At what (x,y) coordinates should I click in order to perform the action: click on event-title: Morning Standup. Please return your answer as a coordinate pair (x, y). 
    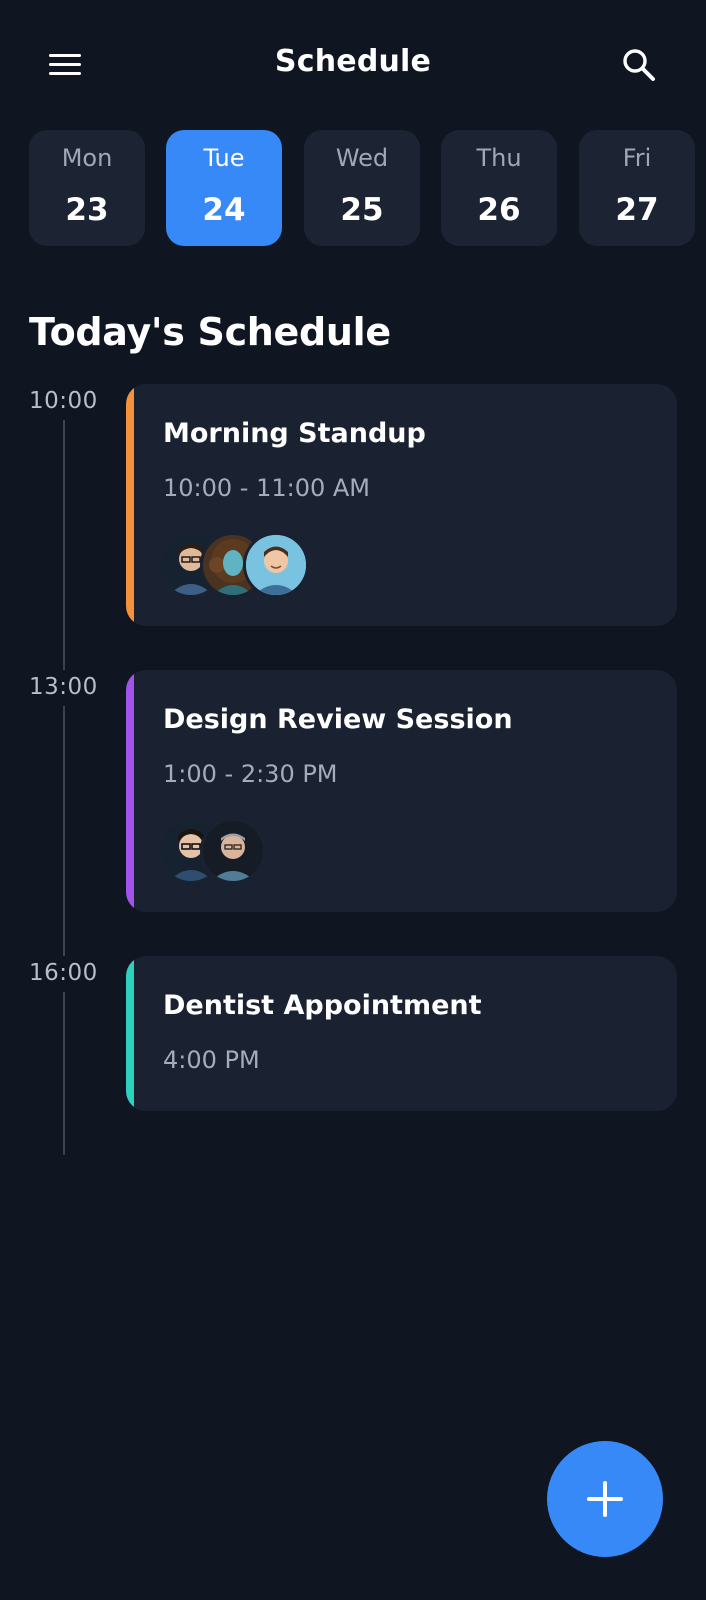
    Looking at the image, I should click on (294, 433).